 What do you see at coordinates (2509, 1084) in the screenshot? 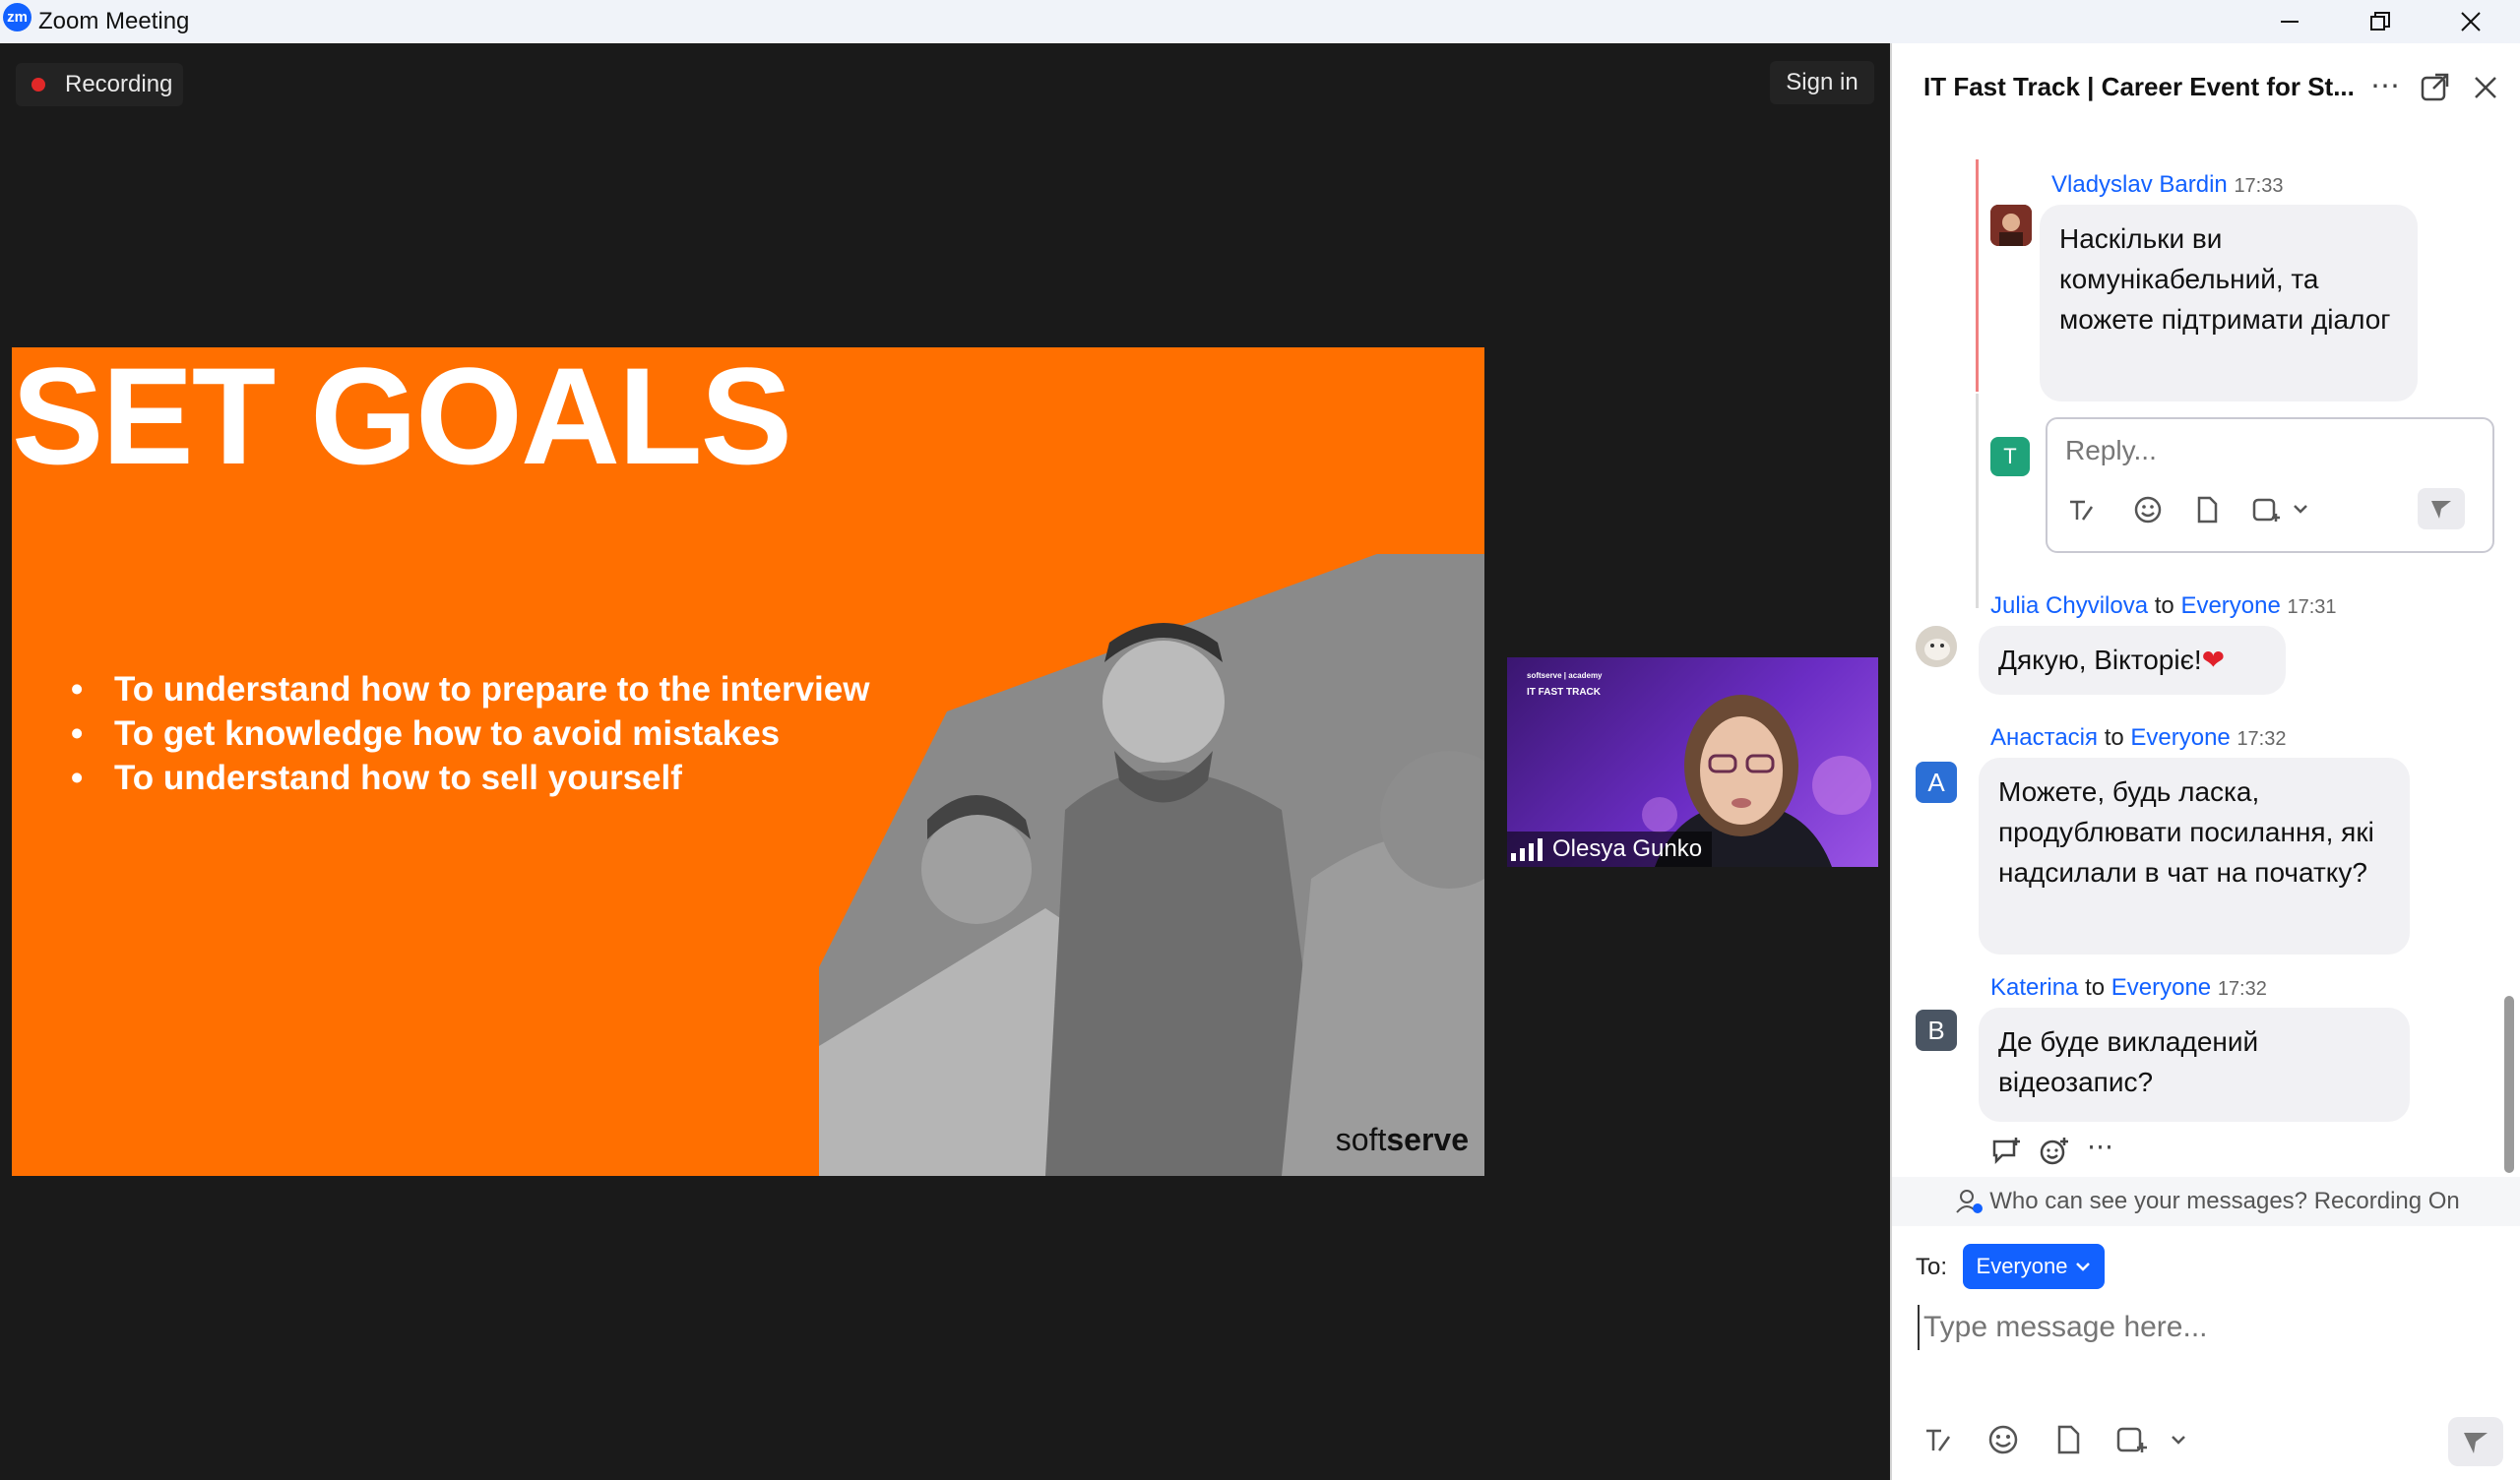
I see `chat-scrollbar` at bounding box center [2509, 1084].